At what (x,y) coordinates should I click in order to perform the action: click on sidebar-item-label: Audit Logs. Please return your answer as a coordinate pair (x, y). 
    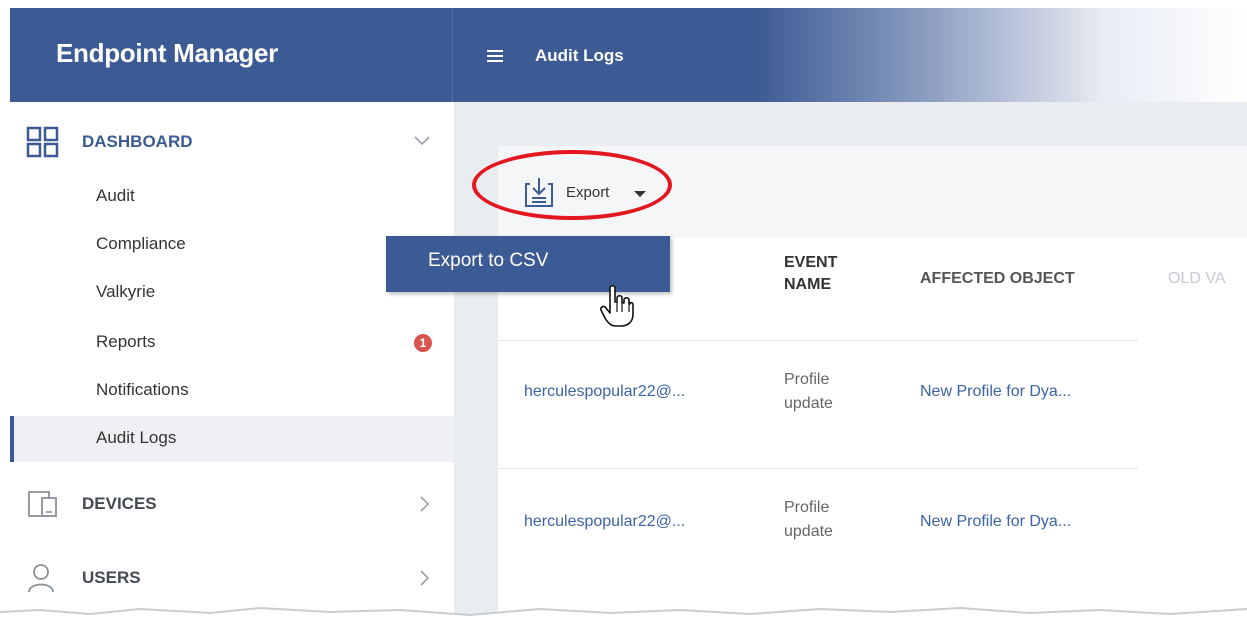
    Looking at the image, I should click on (136, 437).